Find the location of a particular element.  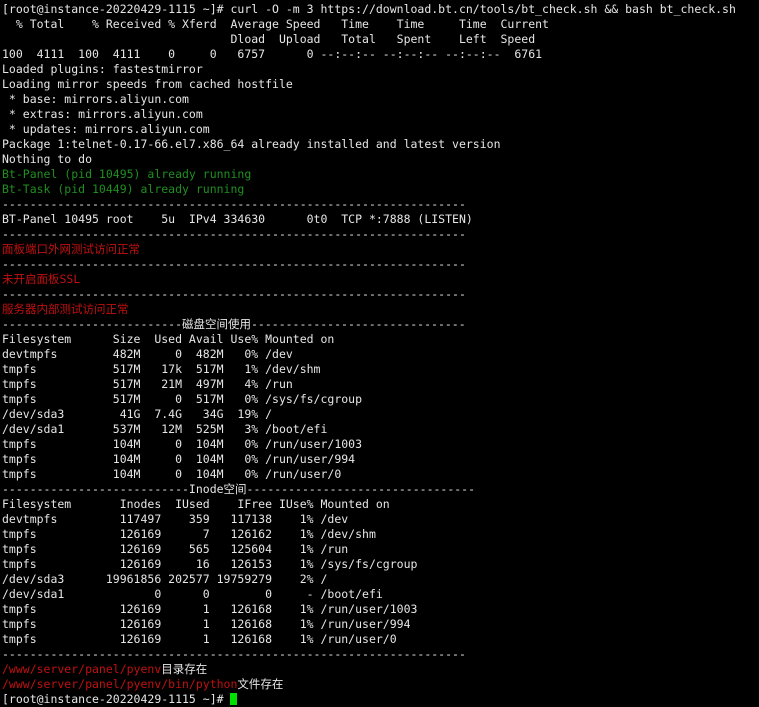

terminal-text: devtmpfs 482M 0 482M 0% /dev is located at coordinates (147, 354).